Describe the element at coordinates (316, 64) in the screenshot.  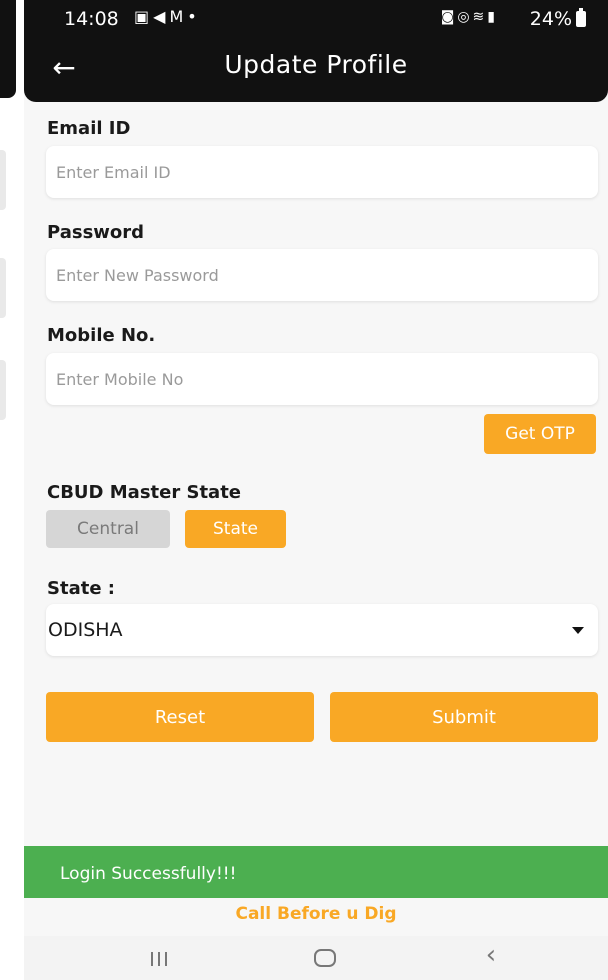
I see `page-title: Update Profile` at that location.